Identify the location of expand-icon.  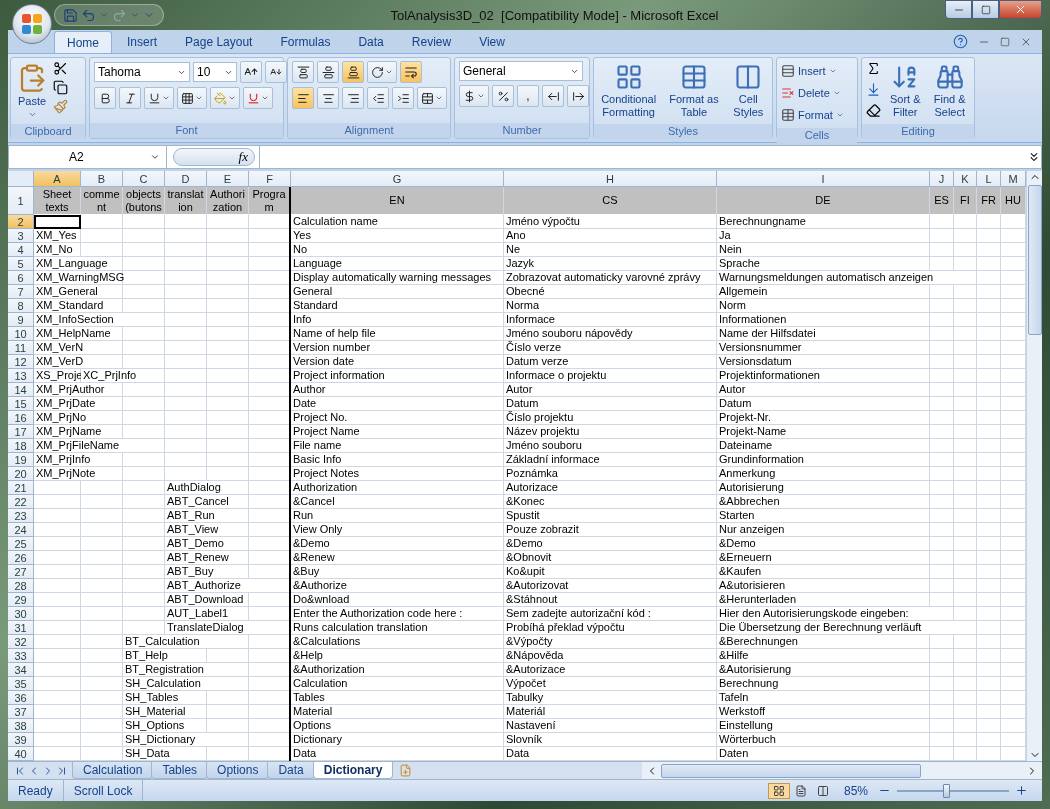
(1034, 157).